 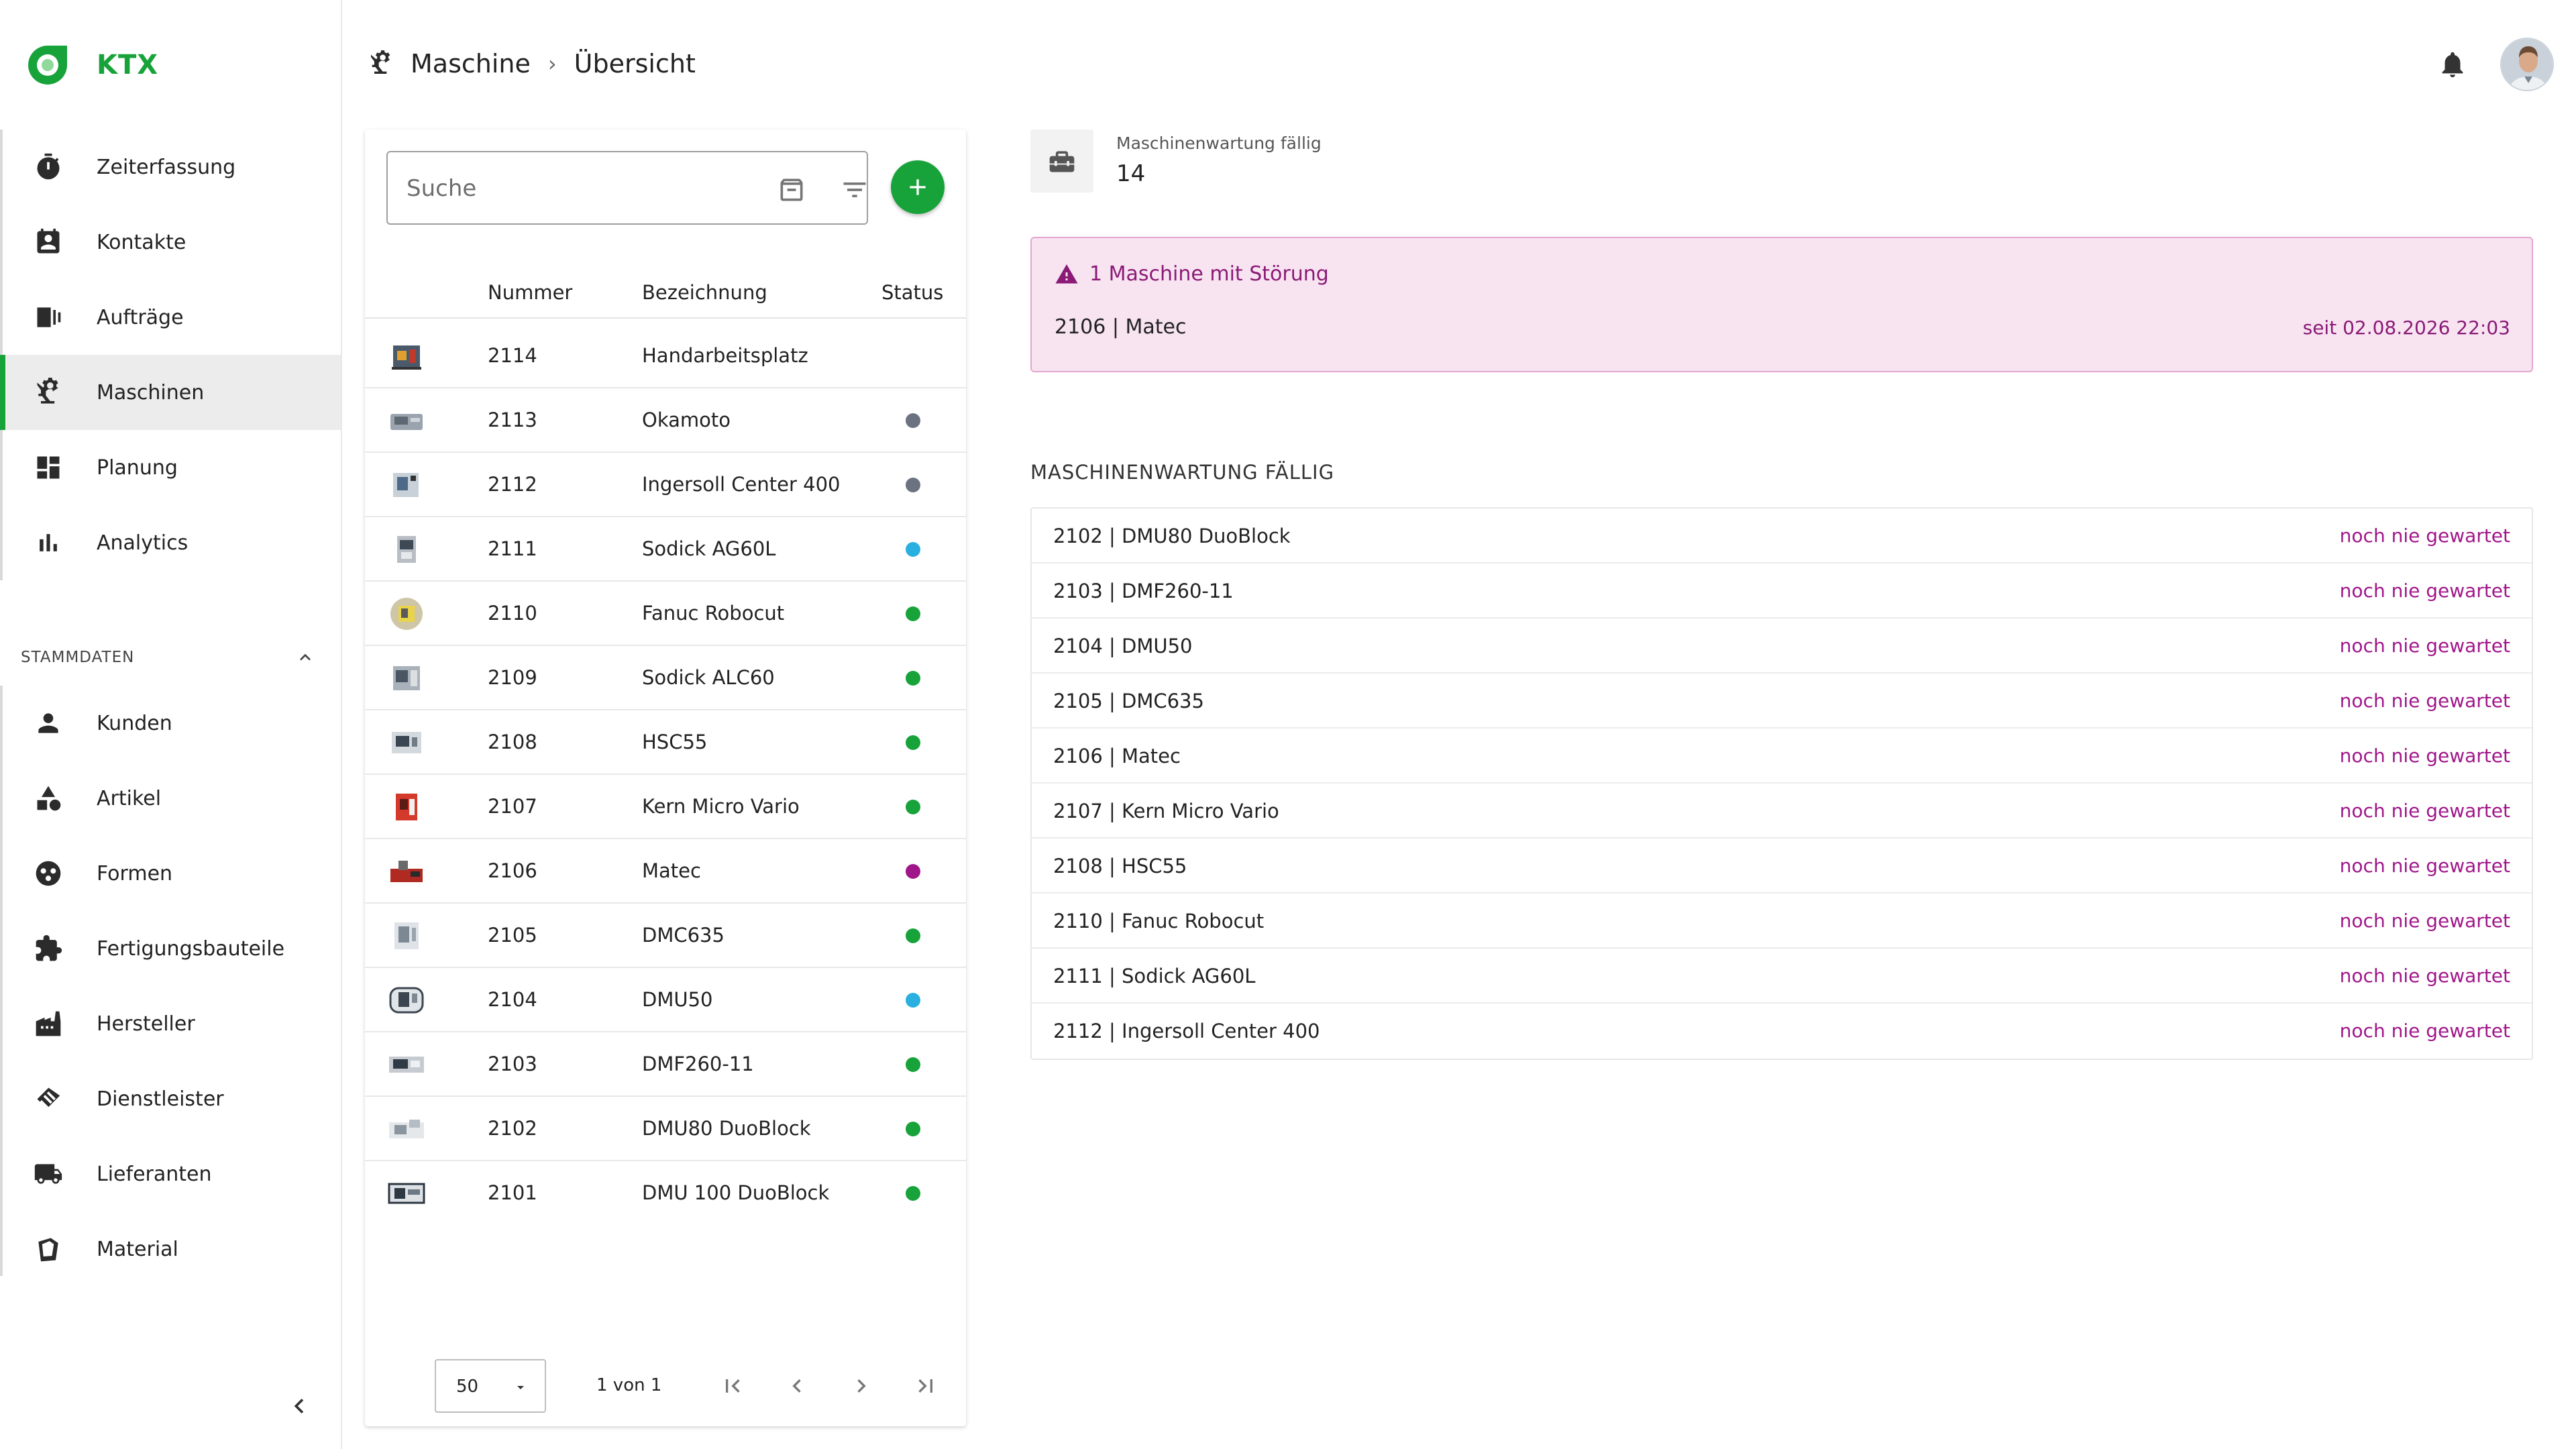 I want to click on table-row: 2113 Okamoto, so click(x=665, y=420).